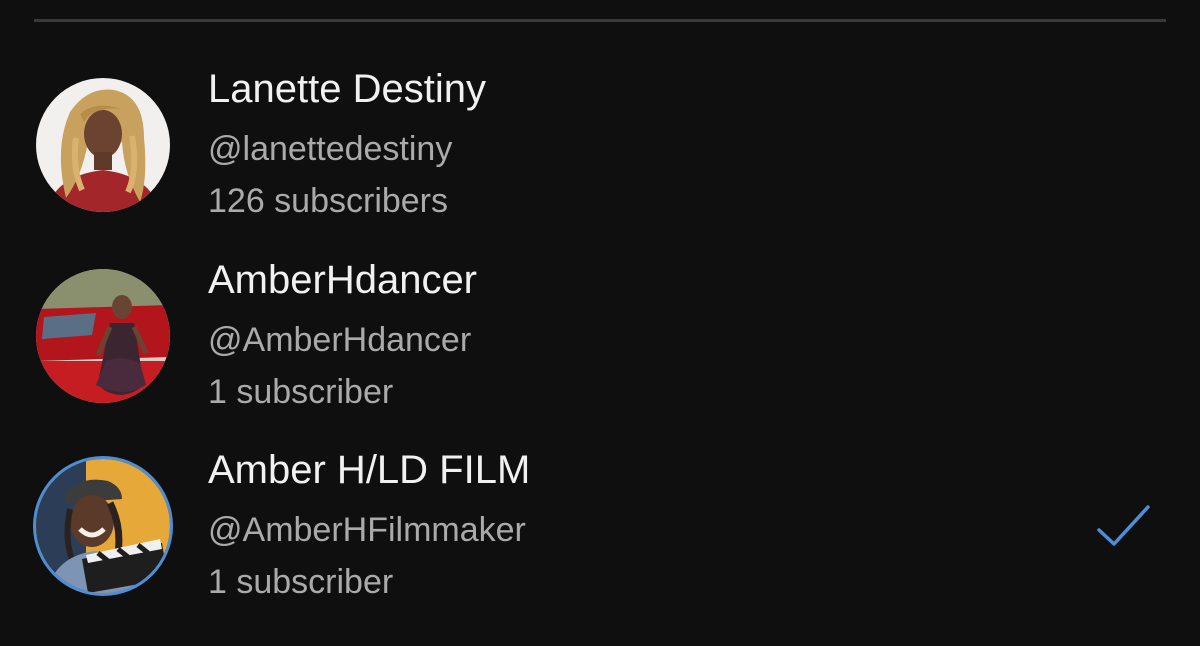 The image size is (1200, 646). Describe the element at coordinates (369, 470) in the screenshot. I see `channel-name: Amber H/LD FILM` at that location.